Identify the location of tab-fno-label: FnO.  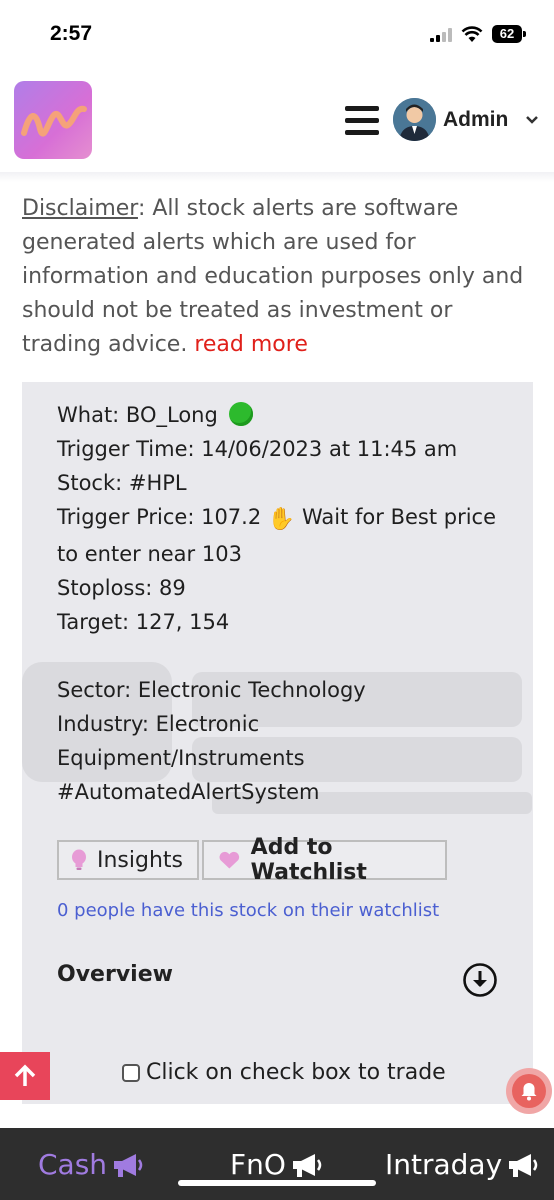
(258, 1164).